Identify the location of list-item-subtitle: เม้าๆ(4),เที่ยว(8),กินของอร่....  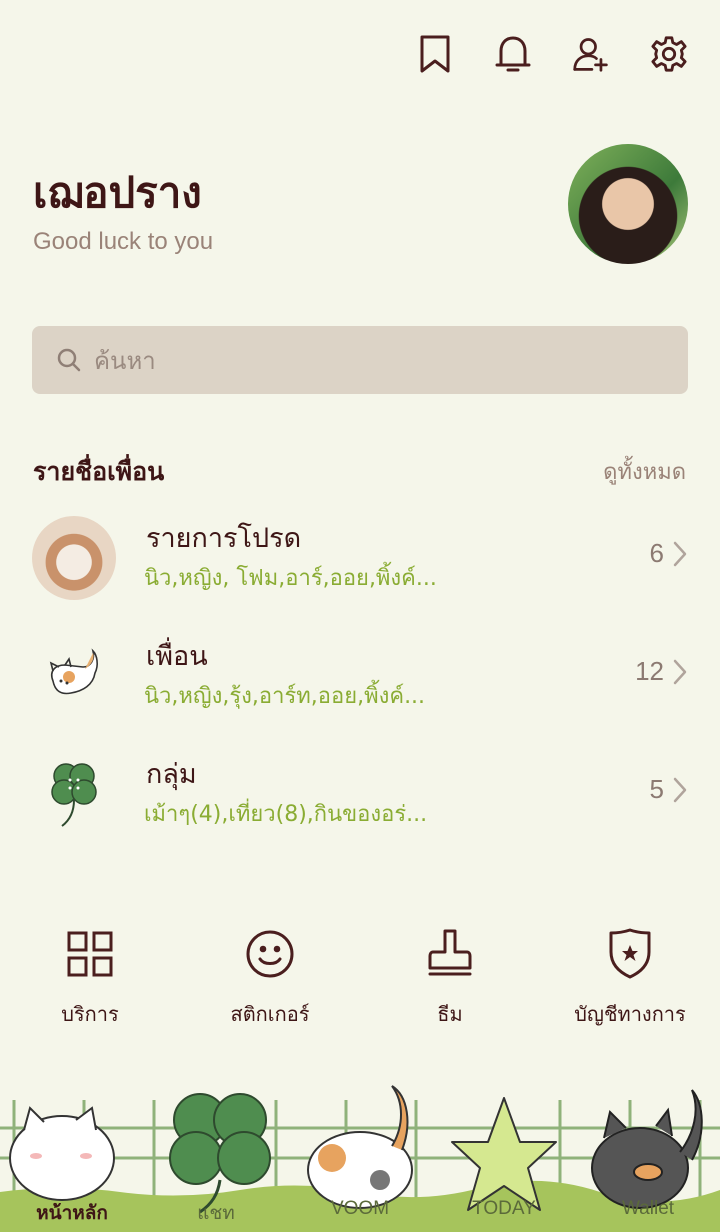
(286, 814).